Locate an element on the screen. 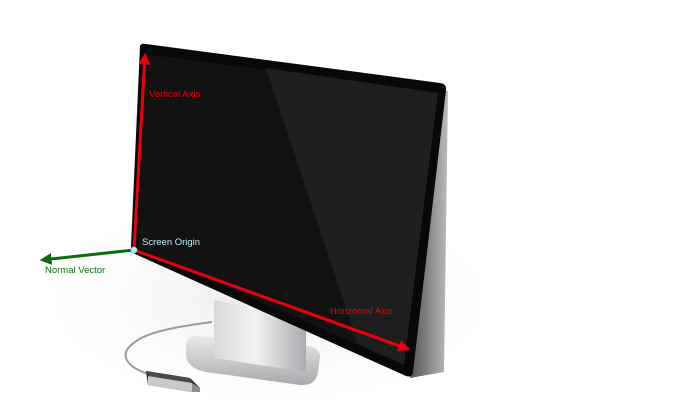  normal-vector-label: Normal Vector is located at coordinates (75, 270).